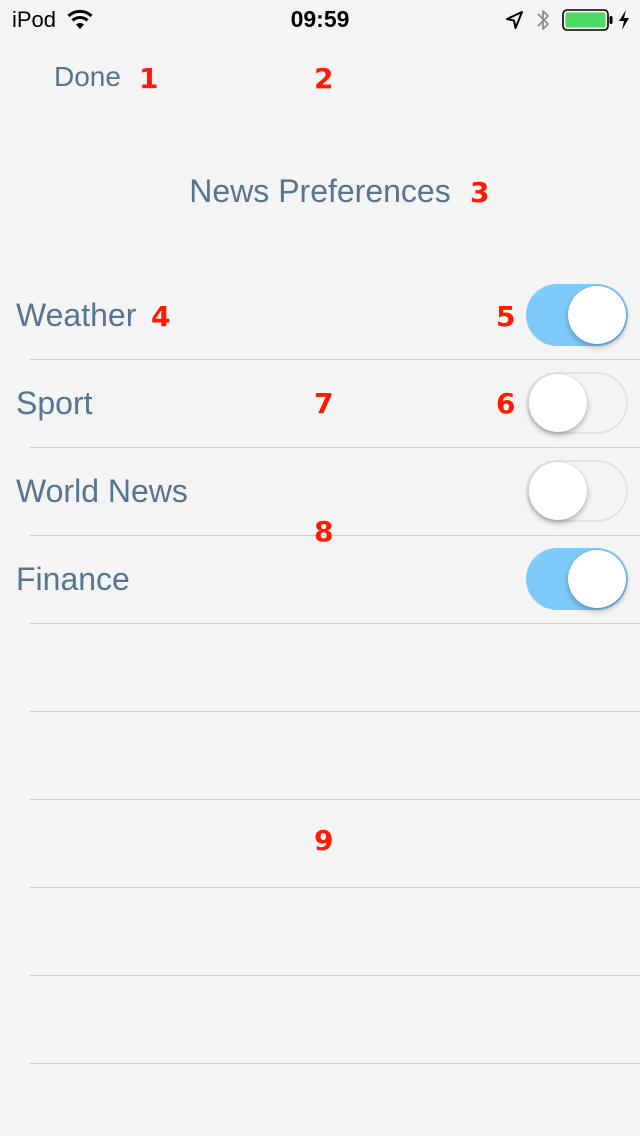  I want to click on annotation-marker: 4, so click(161, 316).